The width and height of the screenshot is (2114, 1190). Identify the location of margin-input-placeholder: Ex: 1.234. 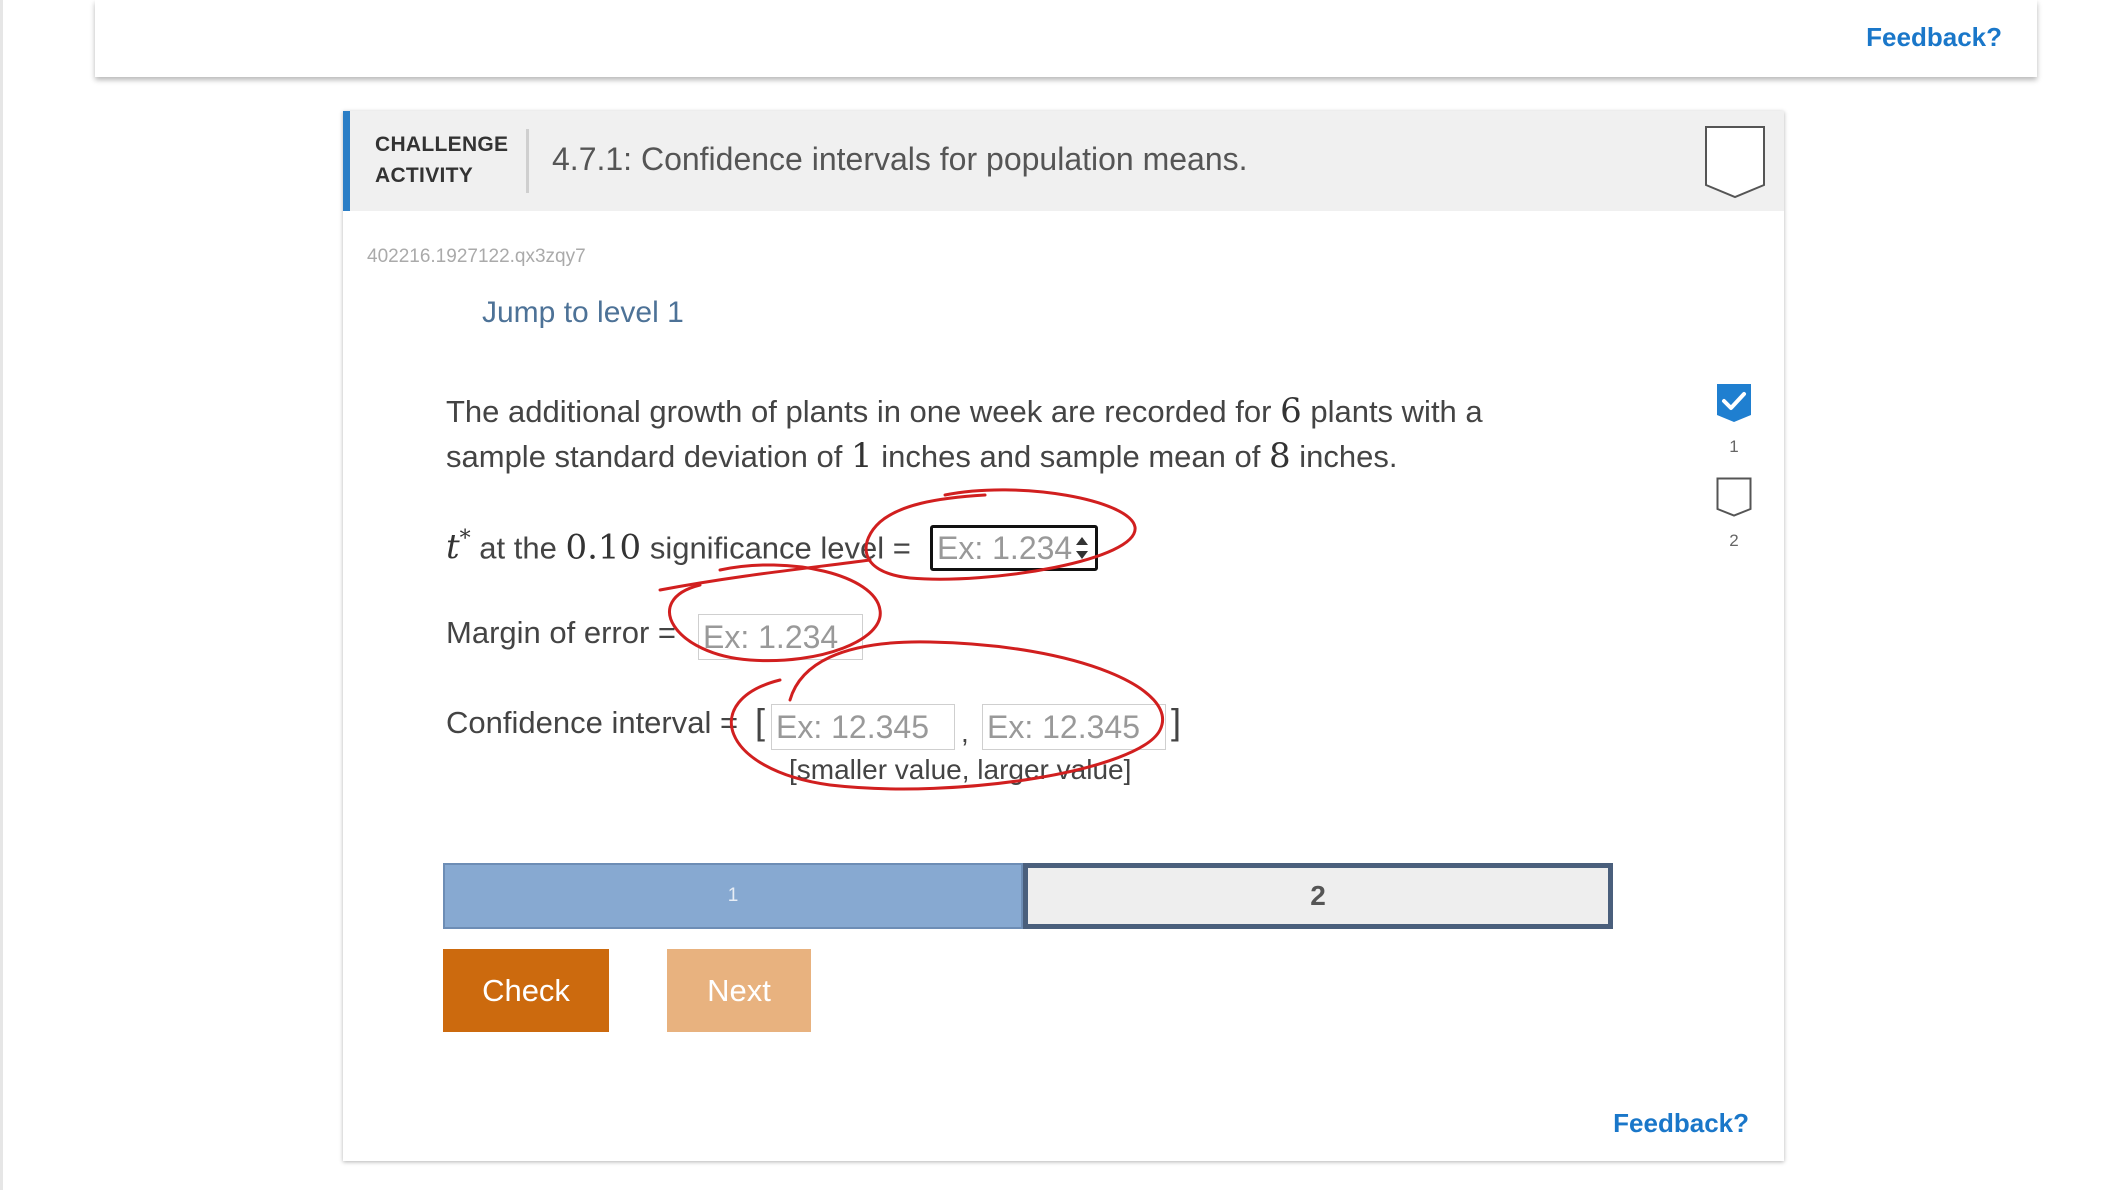
(771, 637).